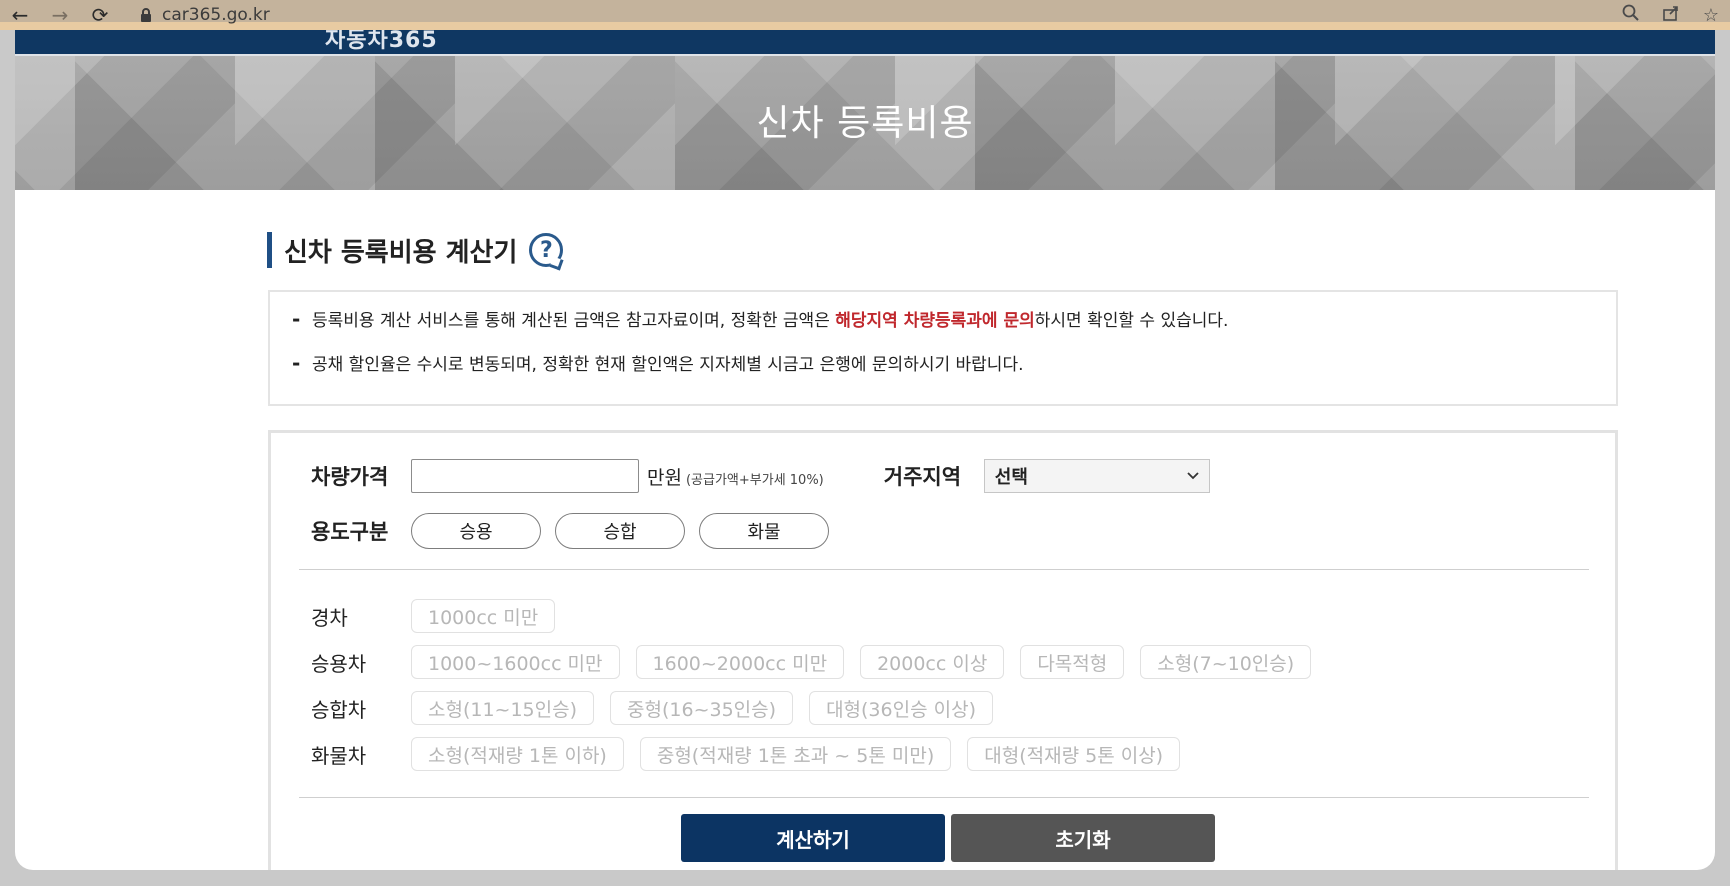 The height and width of the screenshot is (886, 1730). I want to click on browser-toolbar: ← → ⟳ car365.go.kr ☆, so click(865, 15).